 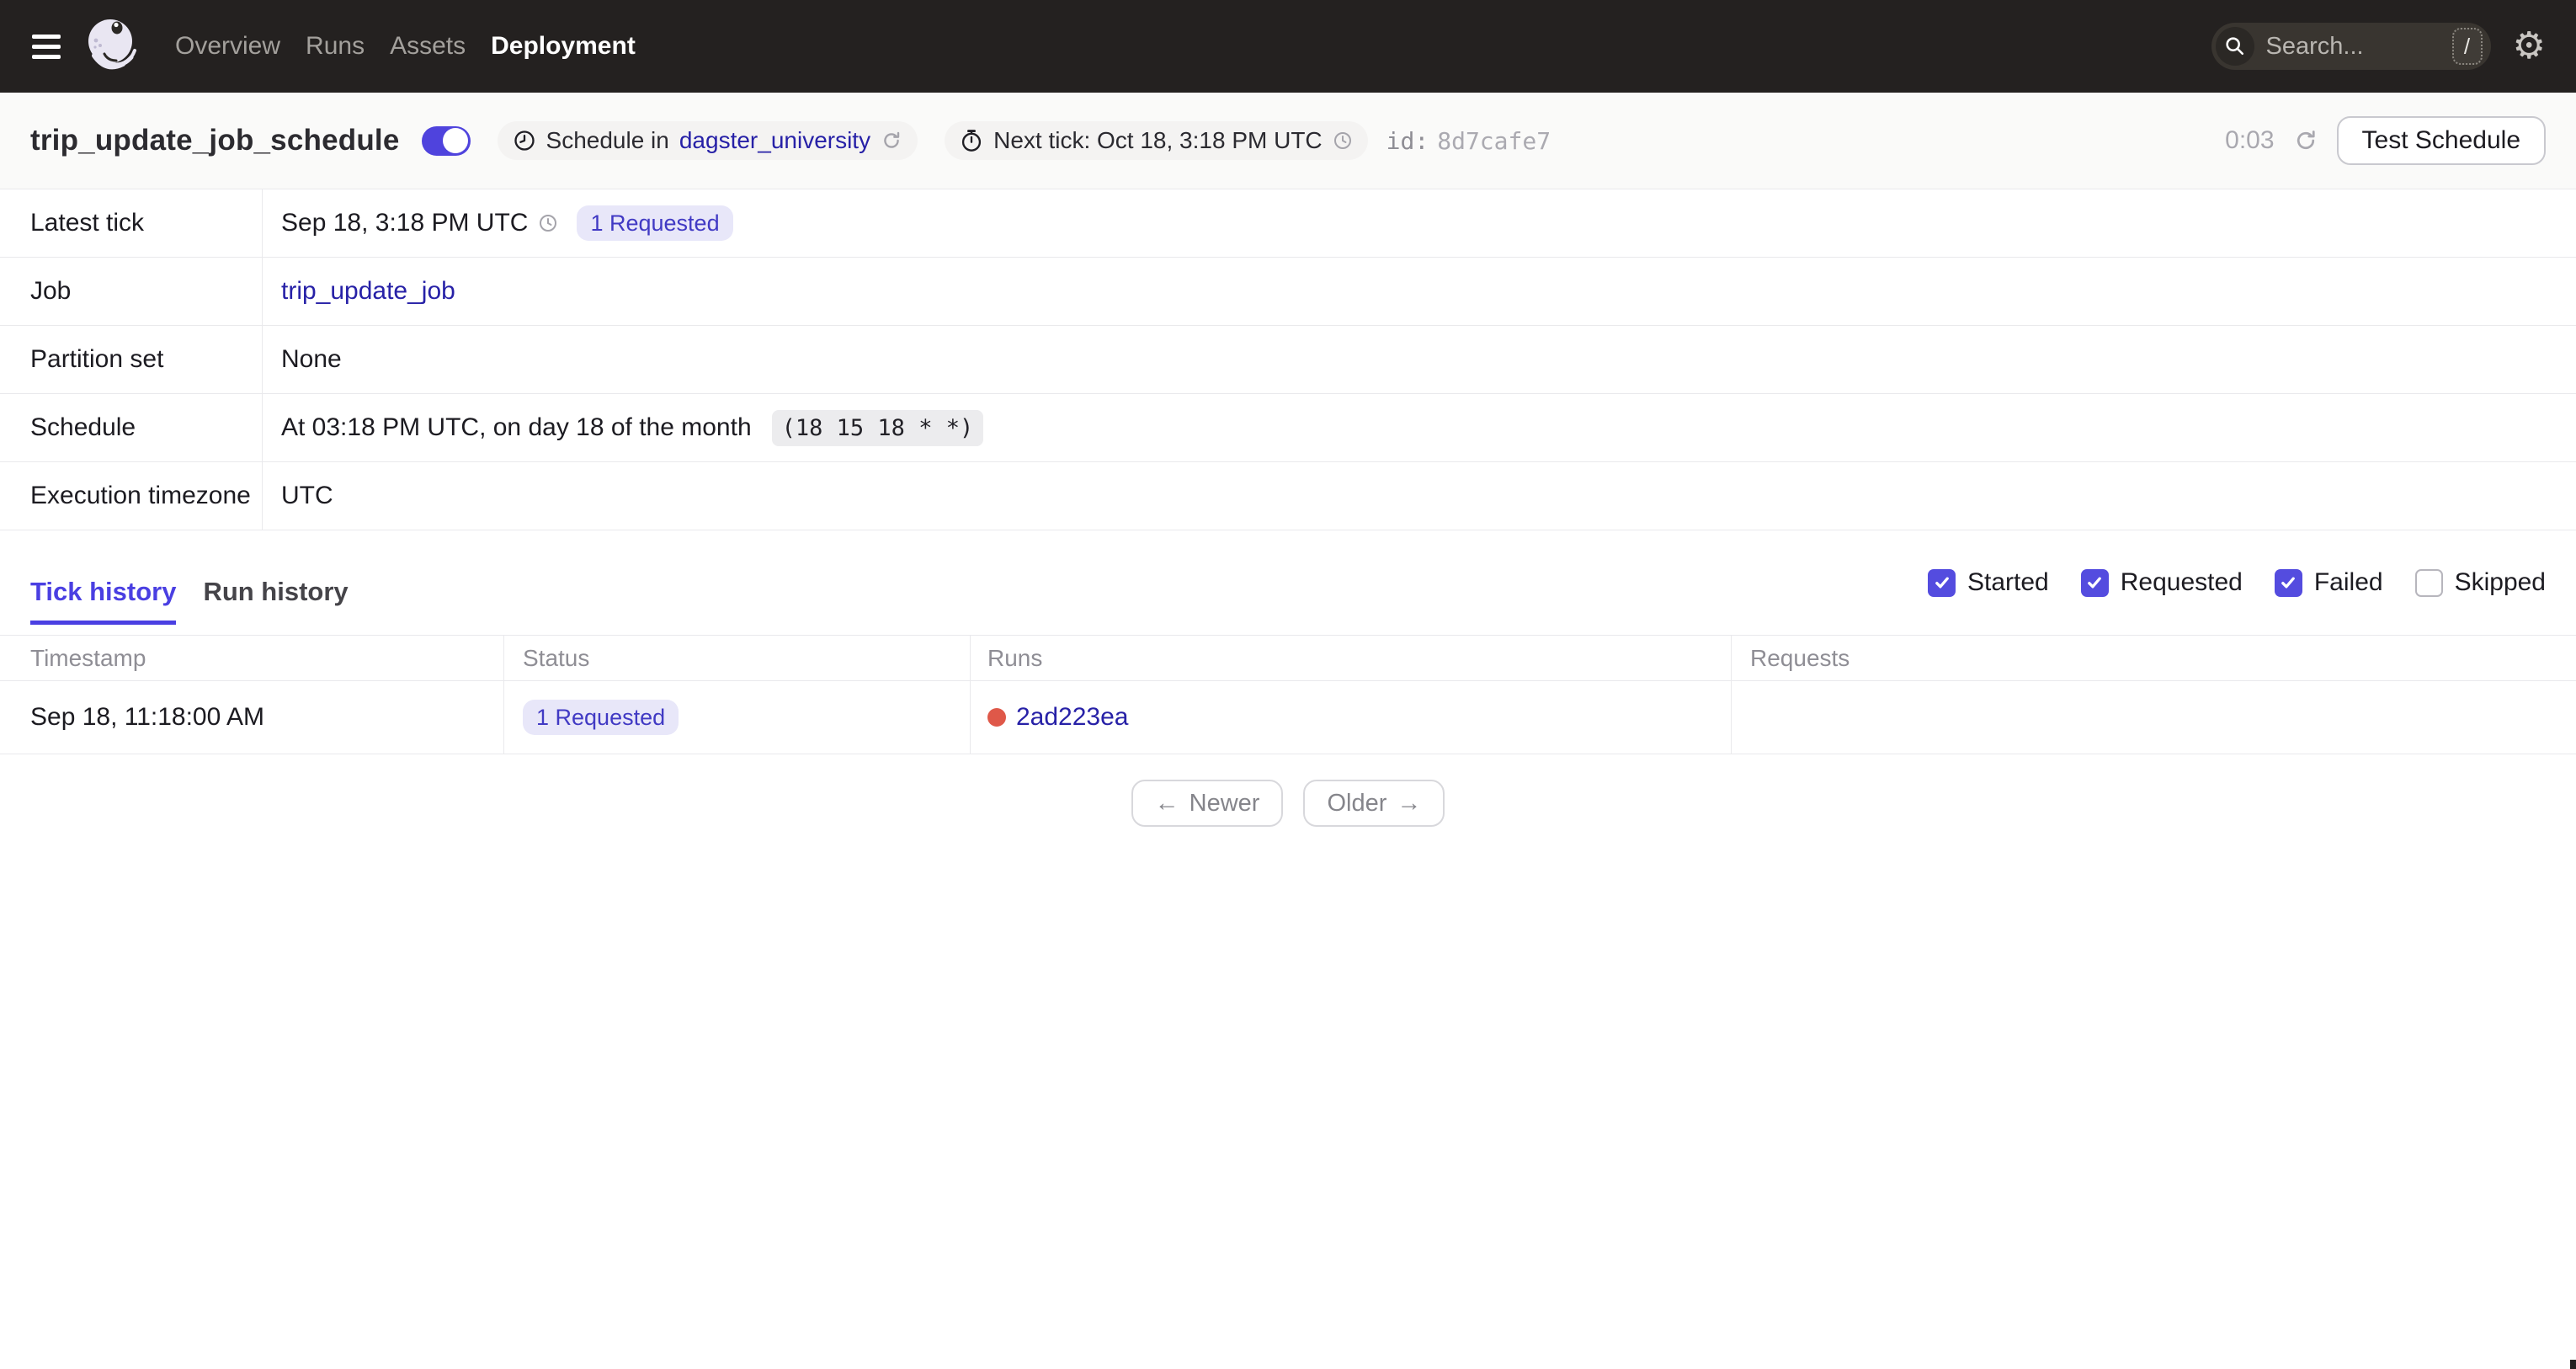 I want to click on filter-started: Started, so click(x=1989, y=582).